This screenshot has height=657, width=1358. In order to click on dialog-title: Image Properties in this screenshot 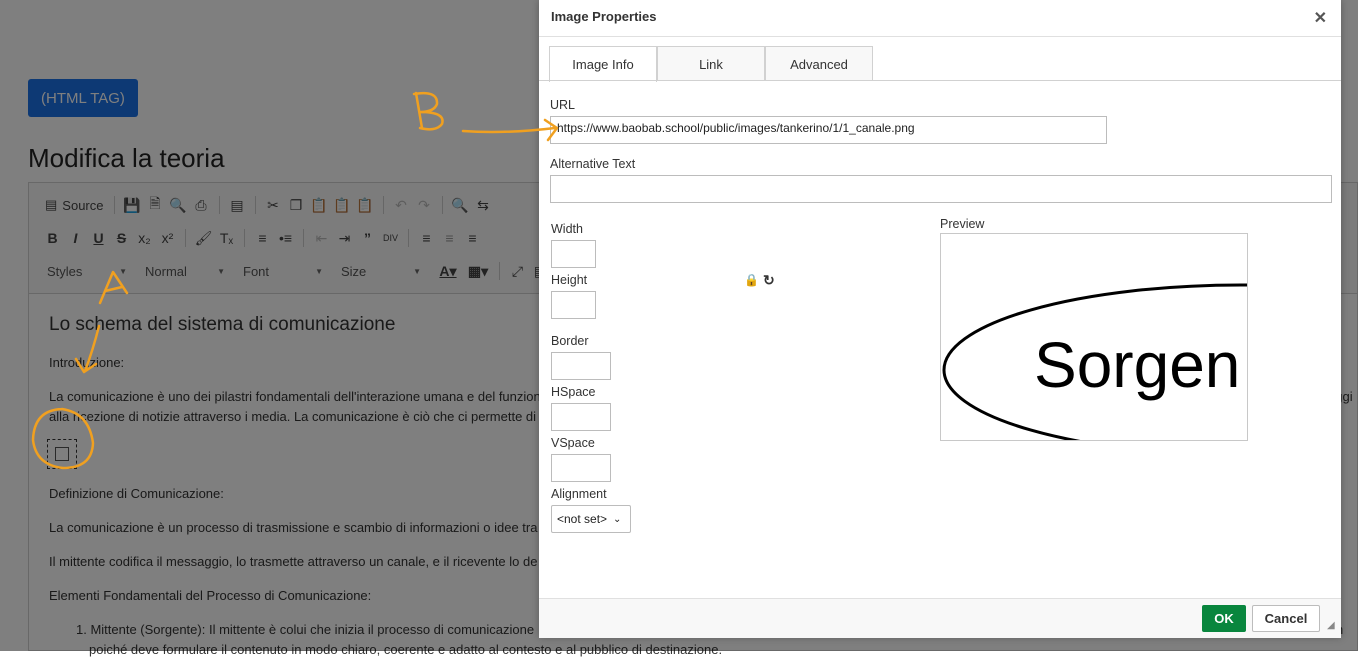, I will do `click(604, 16)`.